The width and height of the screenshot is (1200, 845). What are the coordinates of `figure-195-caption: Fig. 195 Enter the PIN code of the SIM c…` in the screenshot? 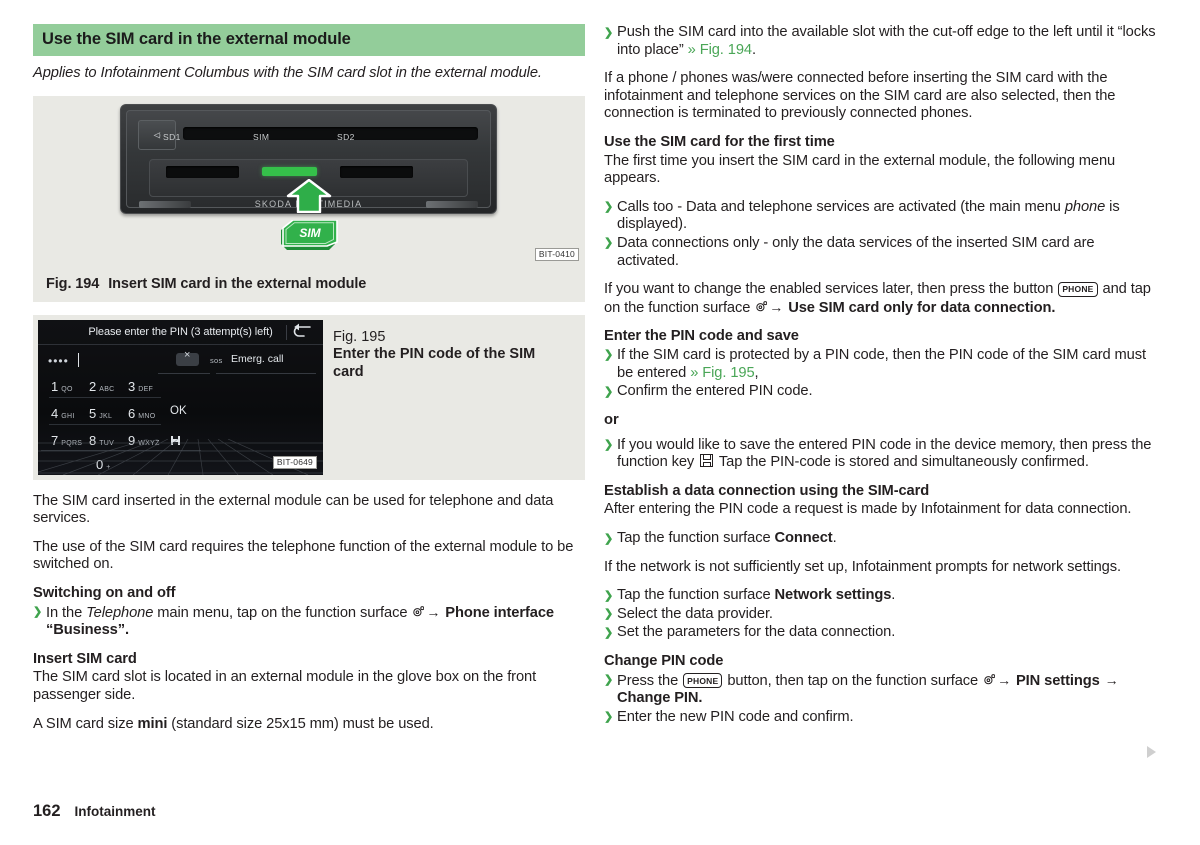 It's located at (448, 355).